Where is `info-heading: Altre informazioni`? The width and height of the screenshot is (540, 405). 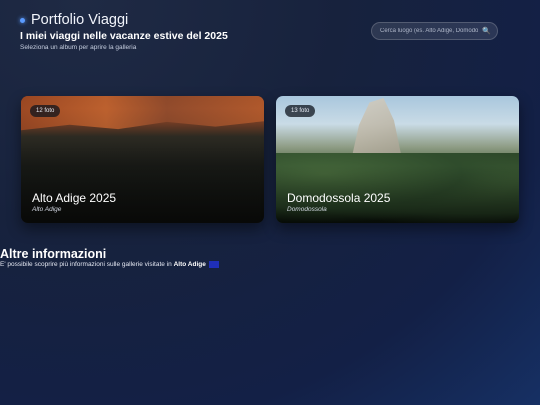 info-heading: Altre informazioni is located at coordinates (53, 254).